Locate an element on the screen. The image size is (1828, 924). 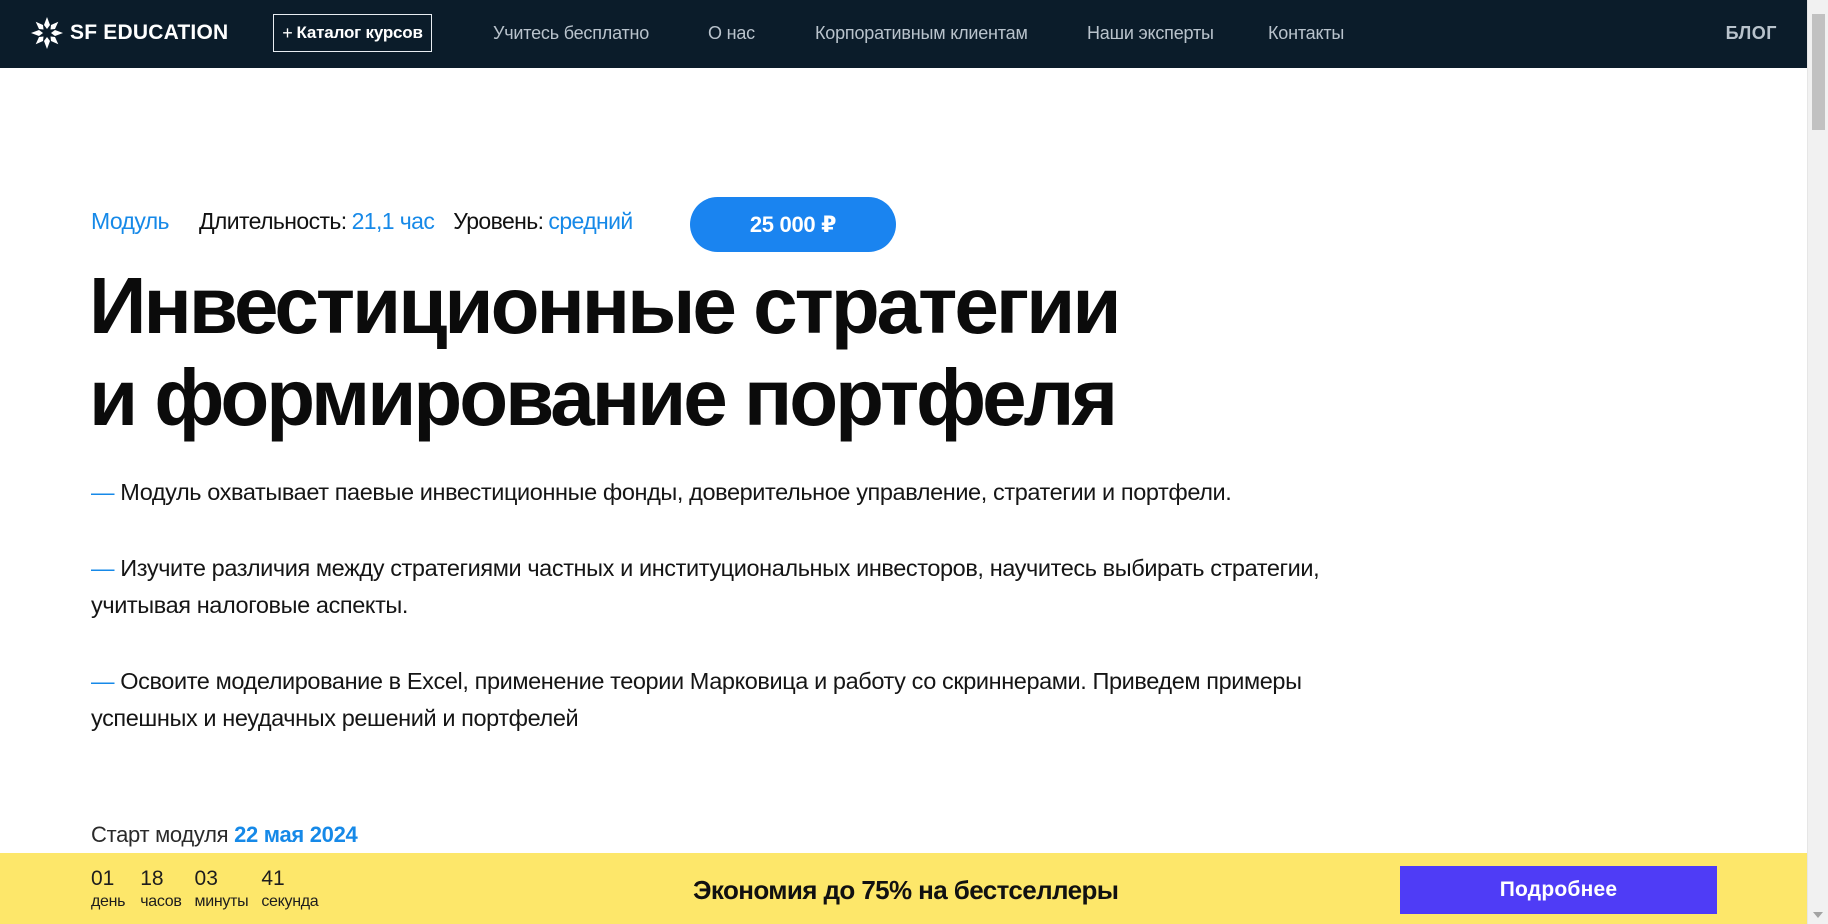
nav-learn-free: Учитесь бесплатно is located at coordinates (571, 33).